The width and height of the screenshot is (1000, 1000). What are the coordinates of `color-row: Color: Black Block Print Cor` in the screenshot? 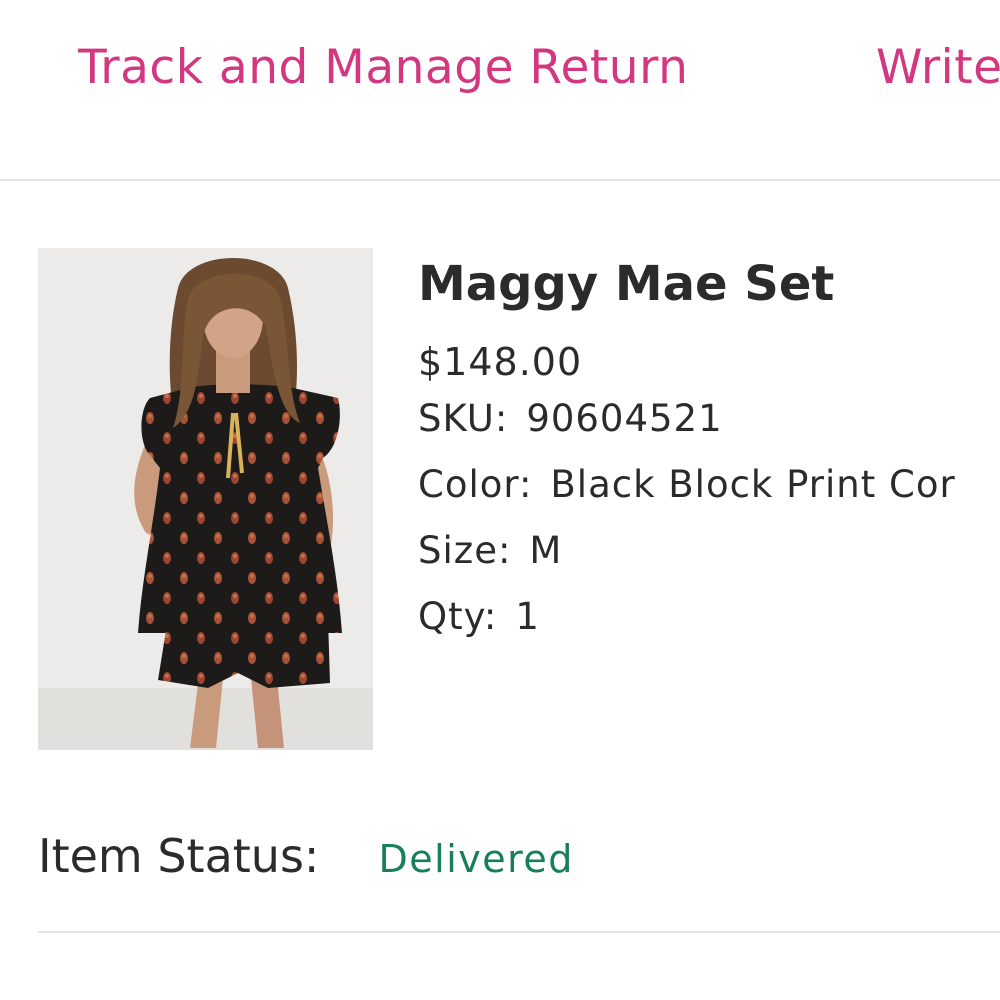 It's located at (709, 485).